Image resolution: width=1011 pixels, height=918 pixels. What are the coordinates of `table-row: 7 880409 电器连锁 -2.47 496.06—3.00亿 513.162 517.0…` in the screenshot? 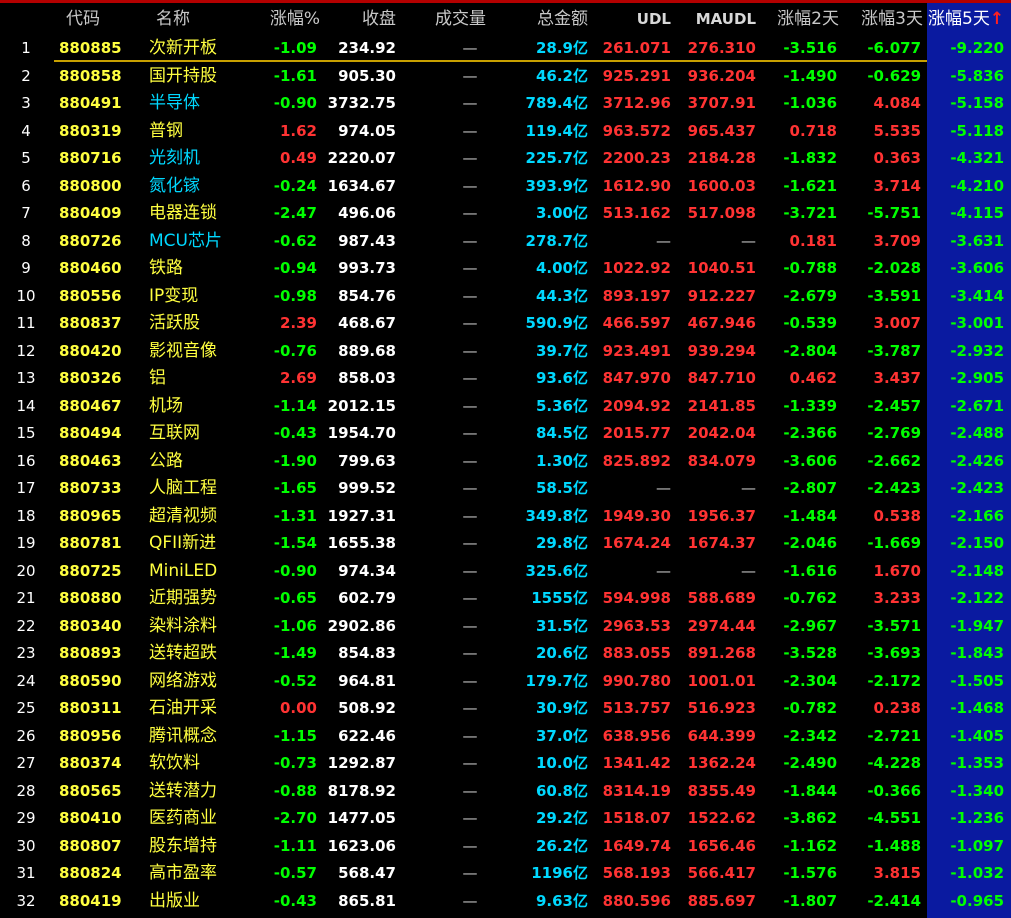 It's located at (505, 213).